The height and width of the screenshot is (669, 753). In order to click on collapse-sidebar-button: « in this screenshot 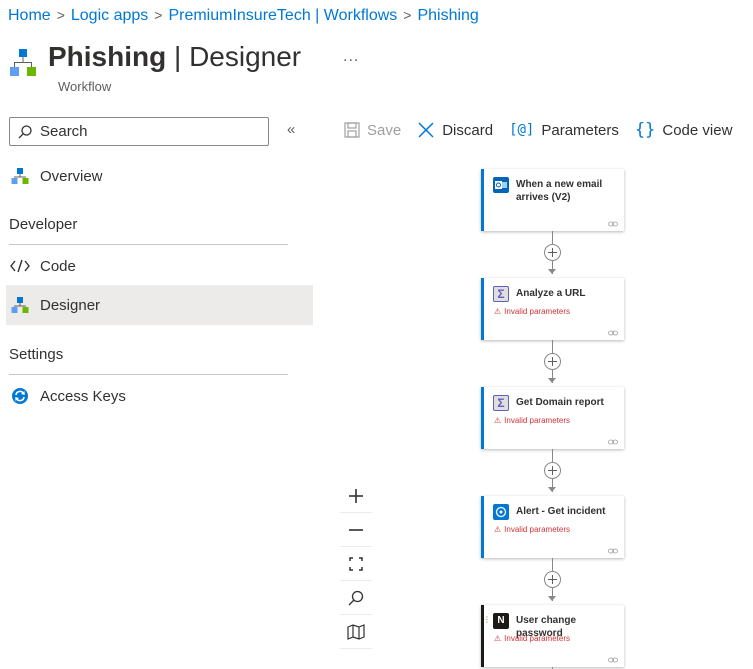, I will do `click(291, 129)`.